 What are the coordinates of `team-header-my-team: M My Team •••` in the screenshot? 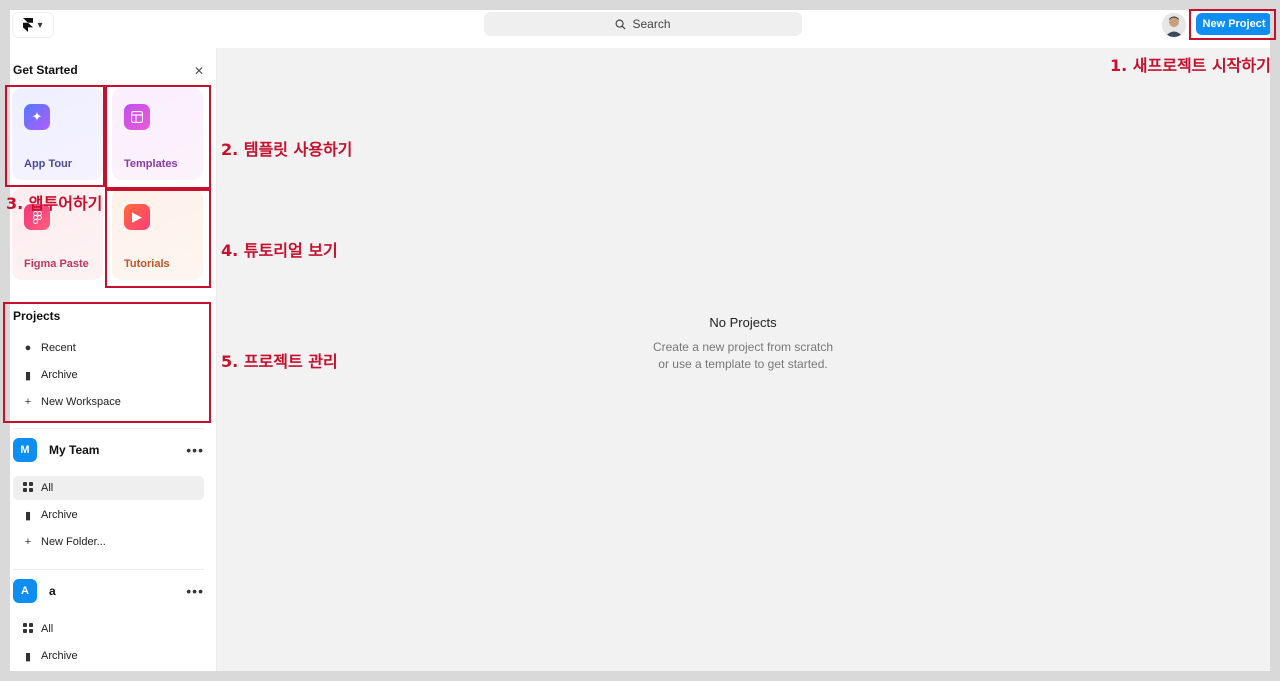 It's located at (108, 450).